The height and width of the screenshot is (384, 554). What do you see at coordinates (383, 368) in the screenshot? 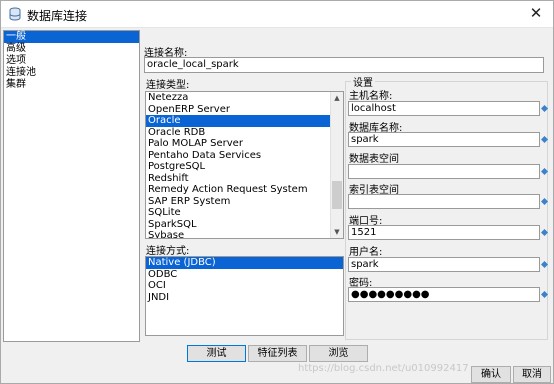
I see `watermark-text: https://blog.csdn.net/u010992417` at bounding box center [383, 368].